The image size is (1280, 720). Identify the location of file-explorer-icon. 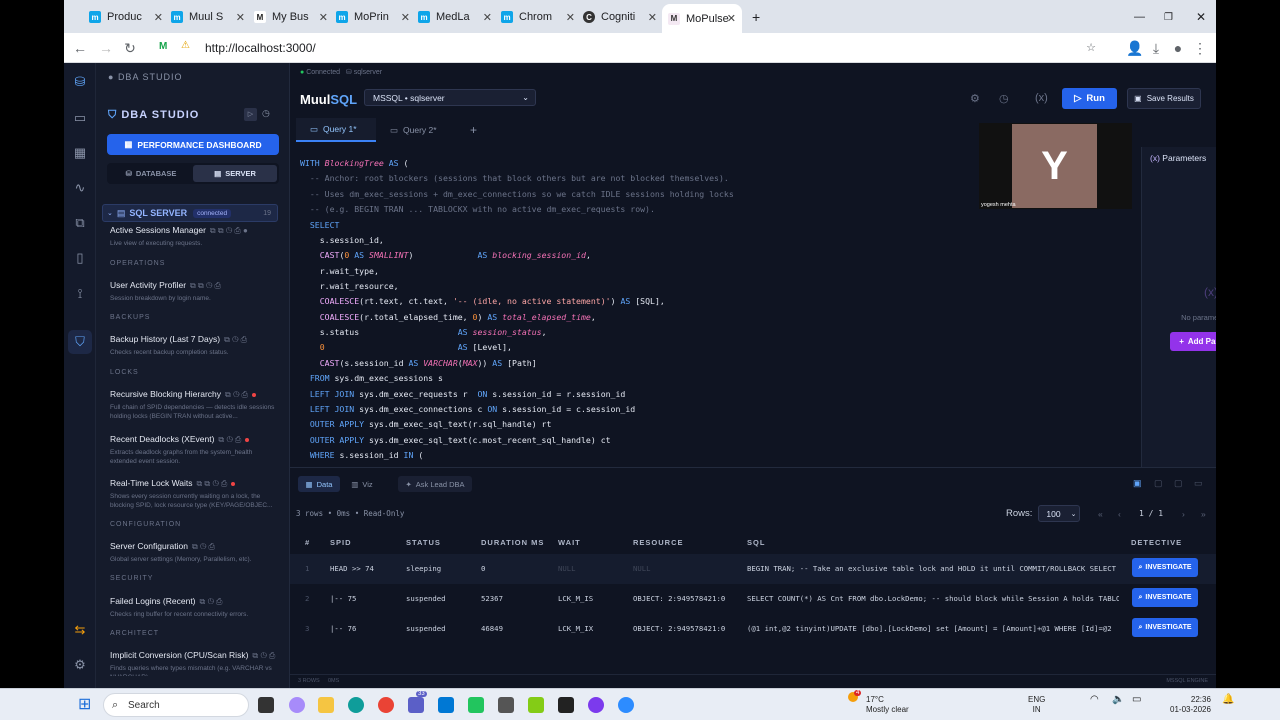
(326, 705).